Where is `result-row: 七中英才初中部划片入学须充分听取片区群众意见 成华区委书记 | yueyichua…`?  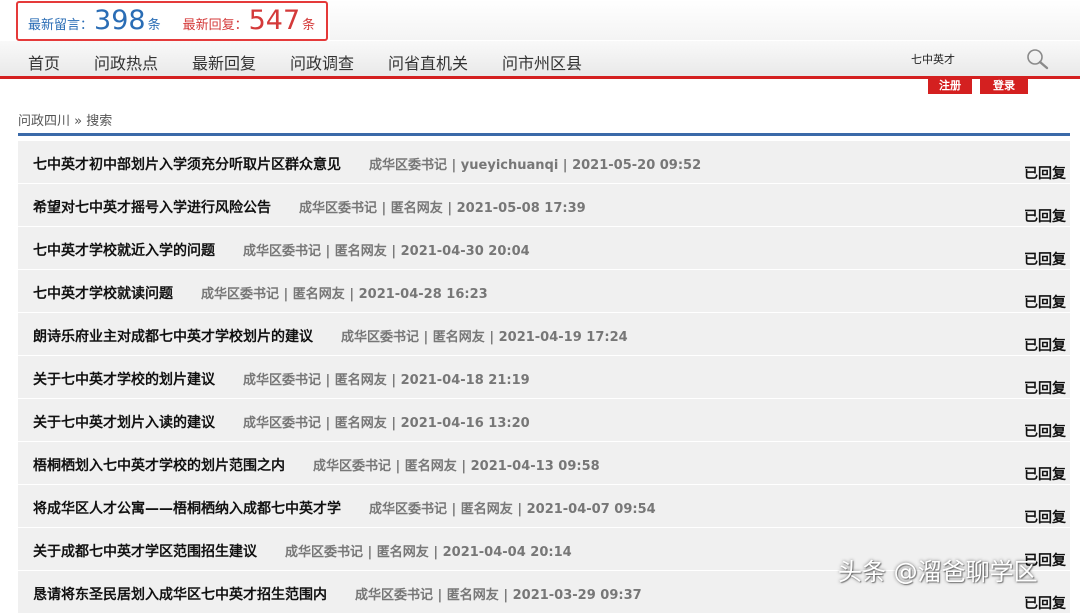
result-row: 七中英才初中部划片入学须充分听取片区群众意见 成华区委书记 | yueyichua… is located at coordinates (544, 162).